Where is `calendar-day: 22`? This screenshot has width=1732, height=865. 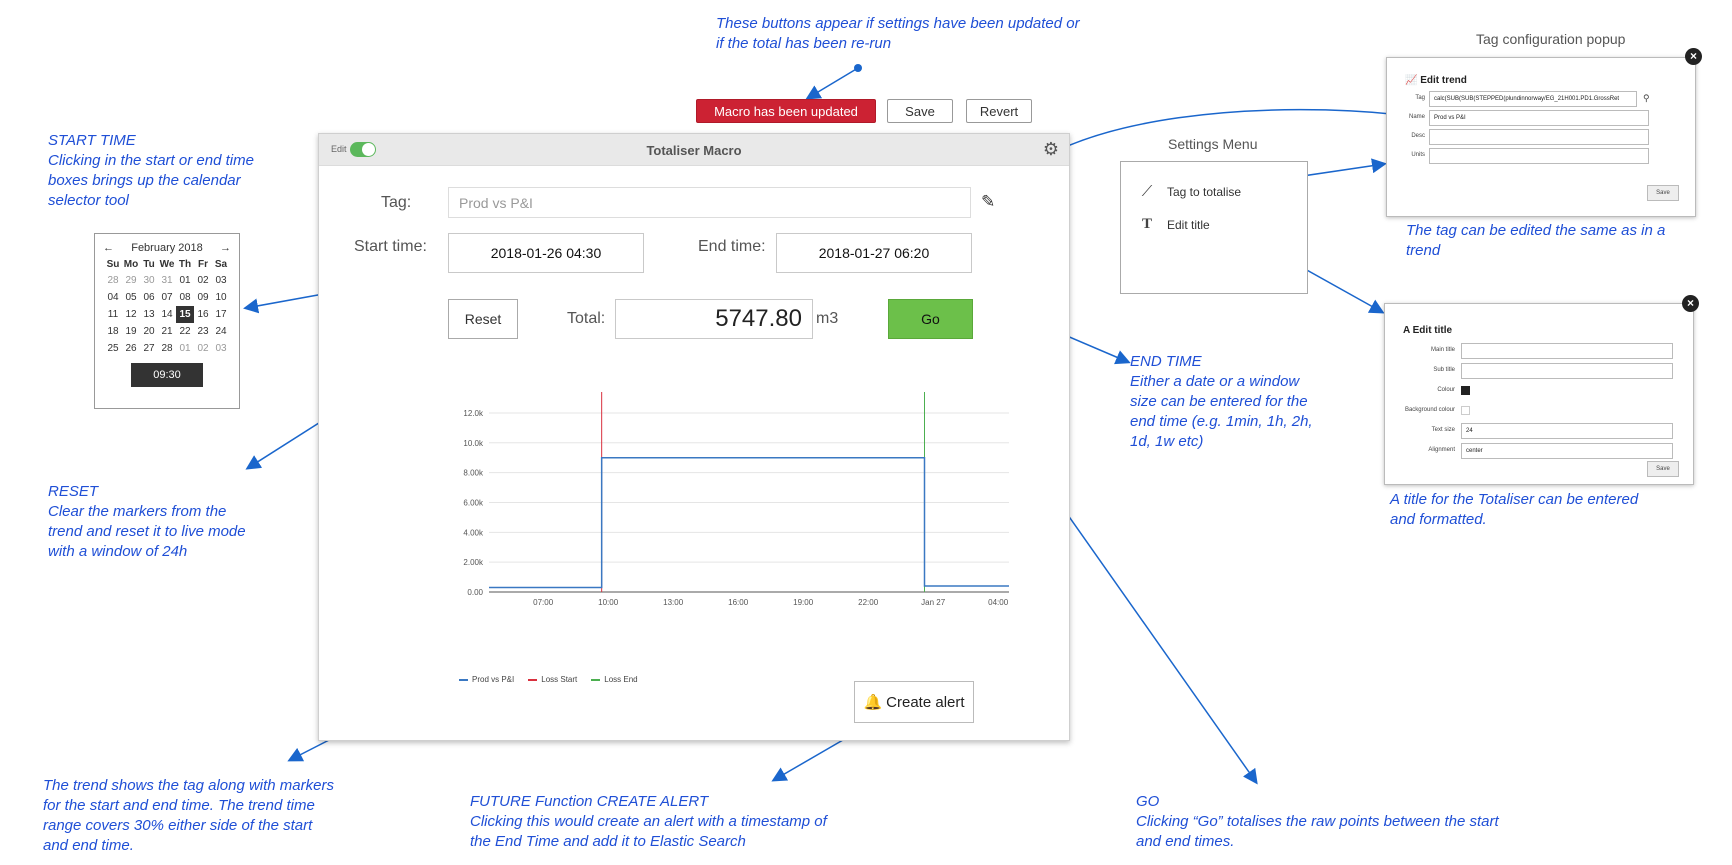
calendar-day: 22 is located at coordinates (185, 331).